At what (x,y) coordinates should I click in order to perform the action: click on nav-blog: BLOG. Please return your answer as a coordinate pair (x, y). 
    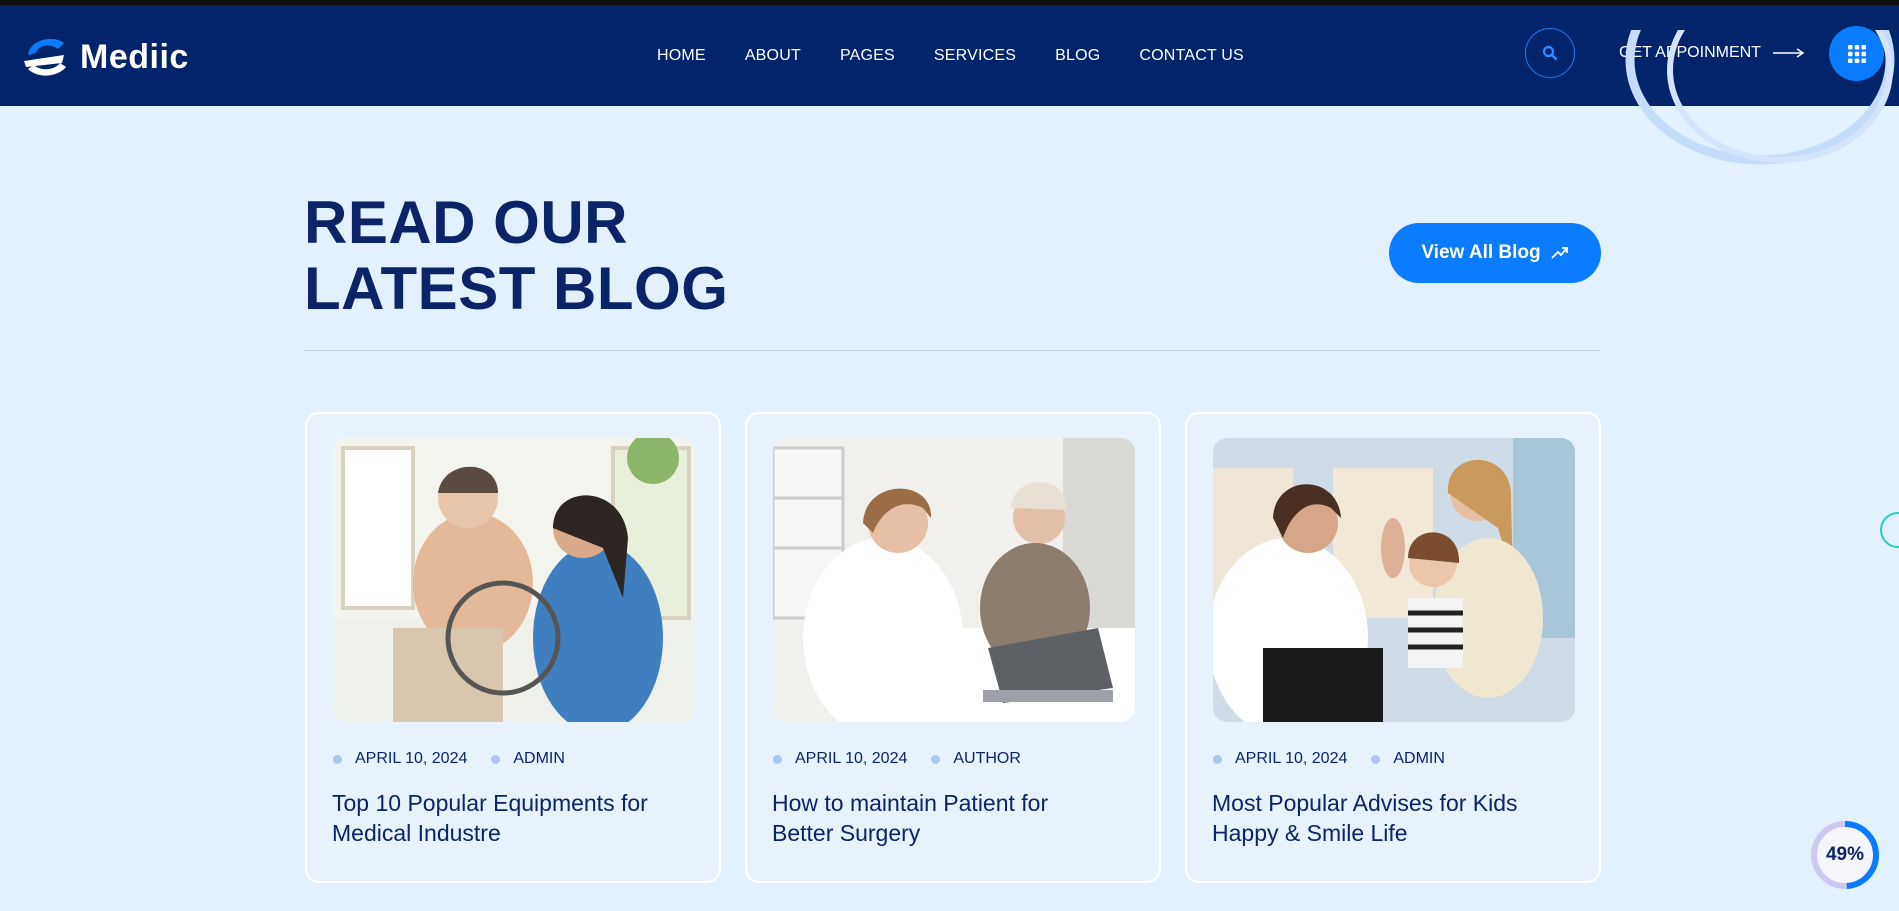
    Looking at the image, I should click on (1077, 56).